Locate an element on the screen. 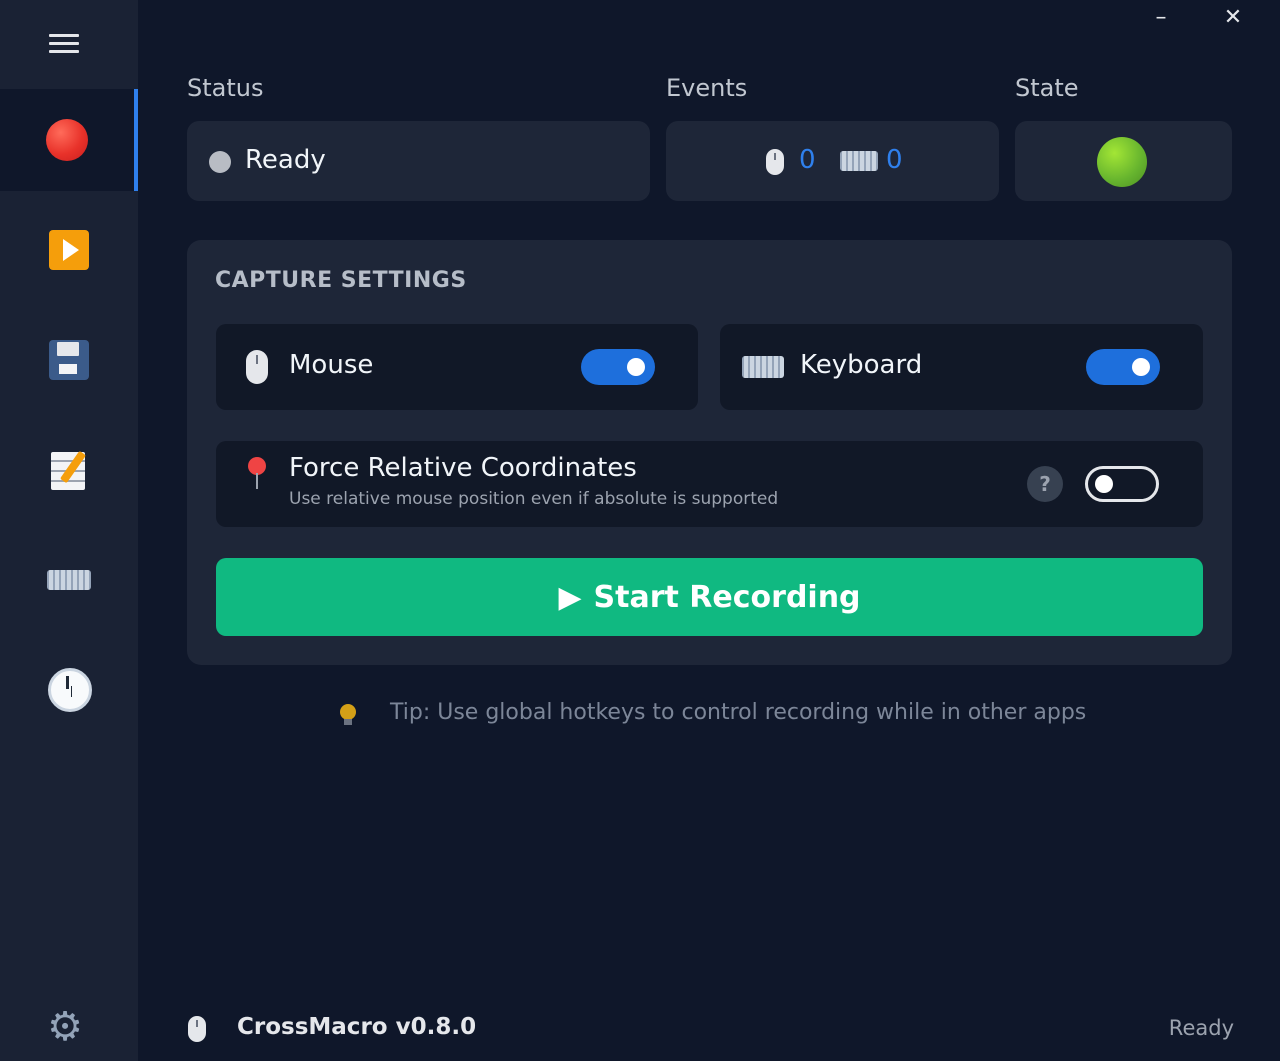 The image size is (1280, 1061). keyboard-event-count: 0 is located at coordinates (894, 160).